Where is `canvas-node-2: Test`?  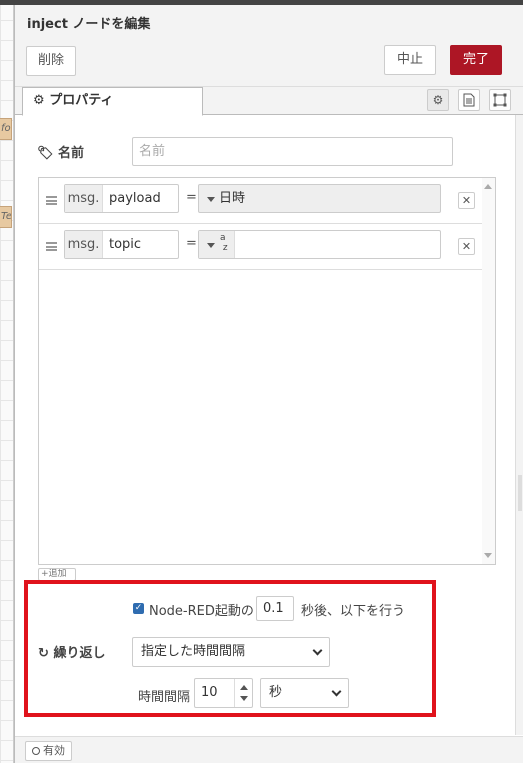 canvas-node-2: Test is located at coordinates (6, 217).